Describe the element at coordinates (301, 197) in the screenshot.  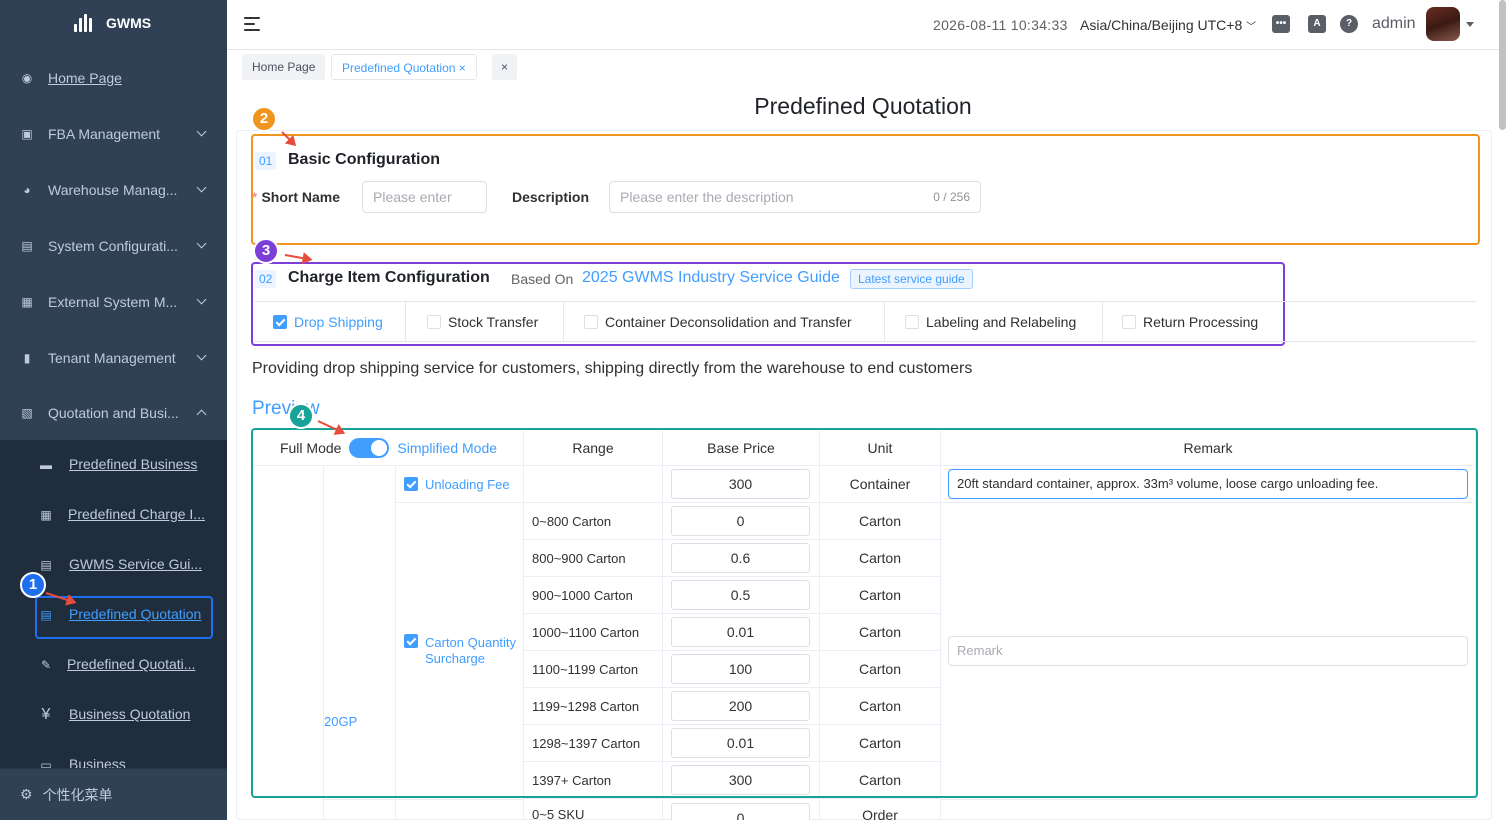
I see `short-name-label-text: Short Name` at that location.